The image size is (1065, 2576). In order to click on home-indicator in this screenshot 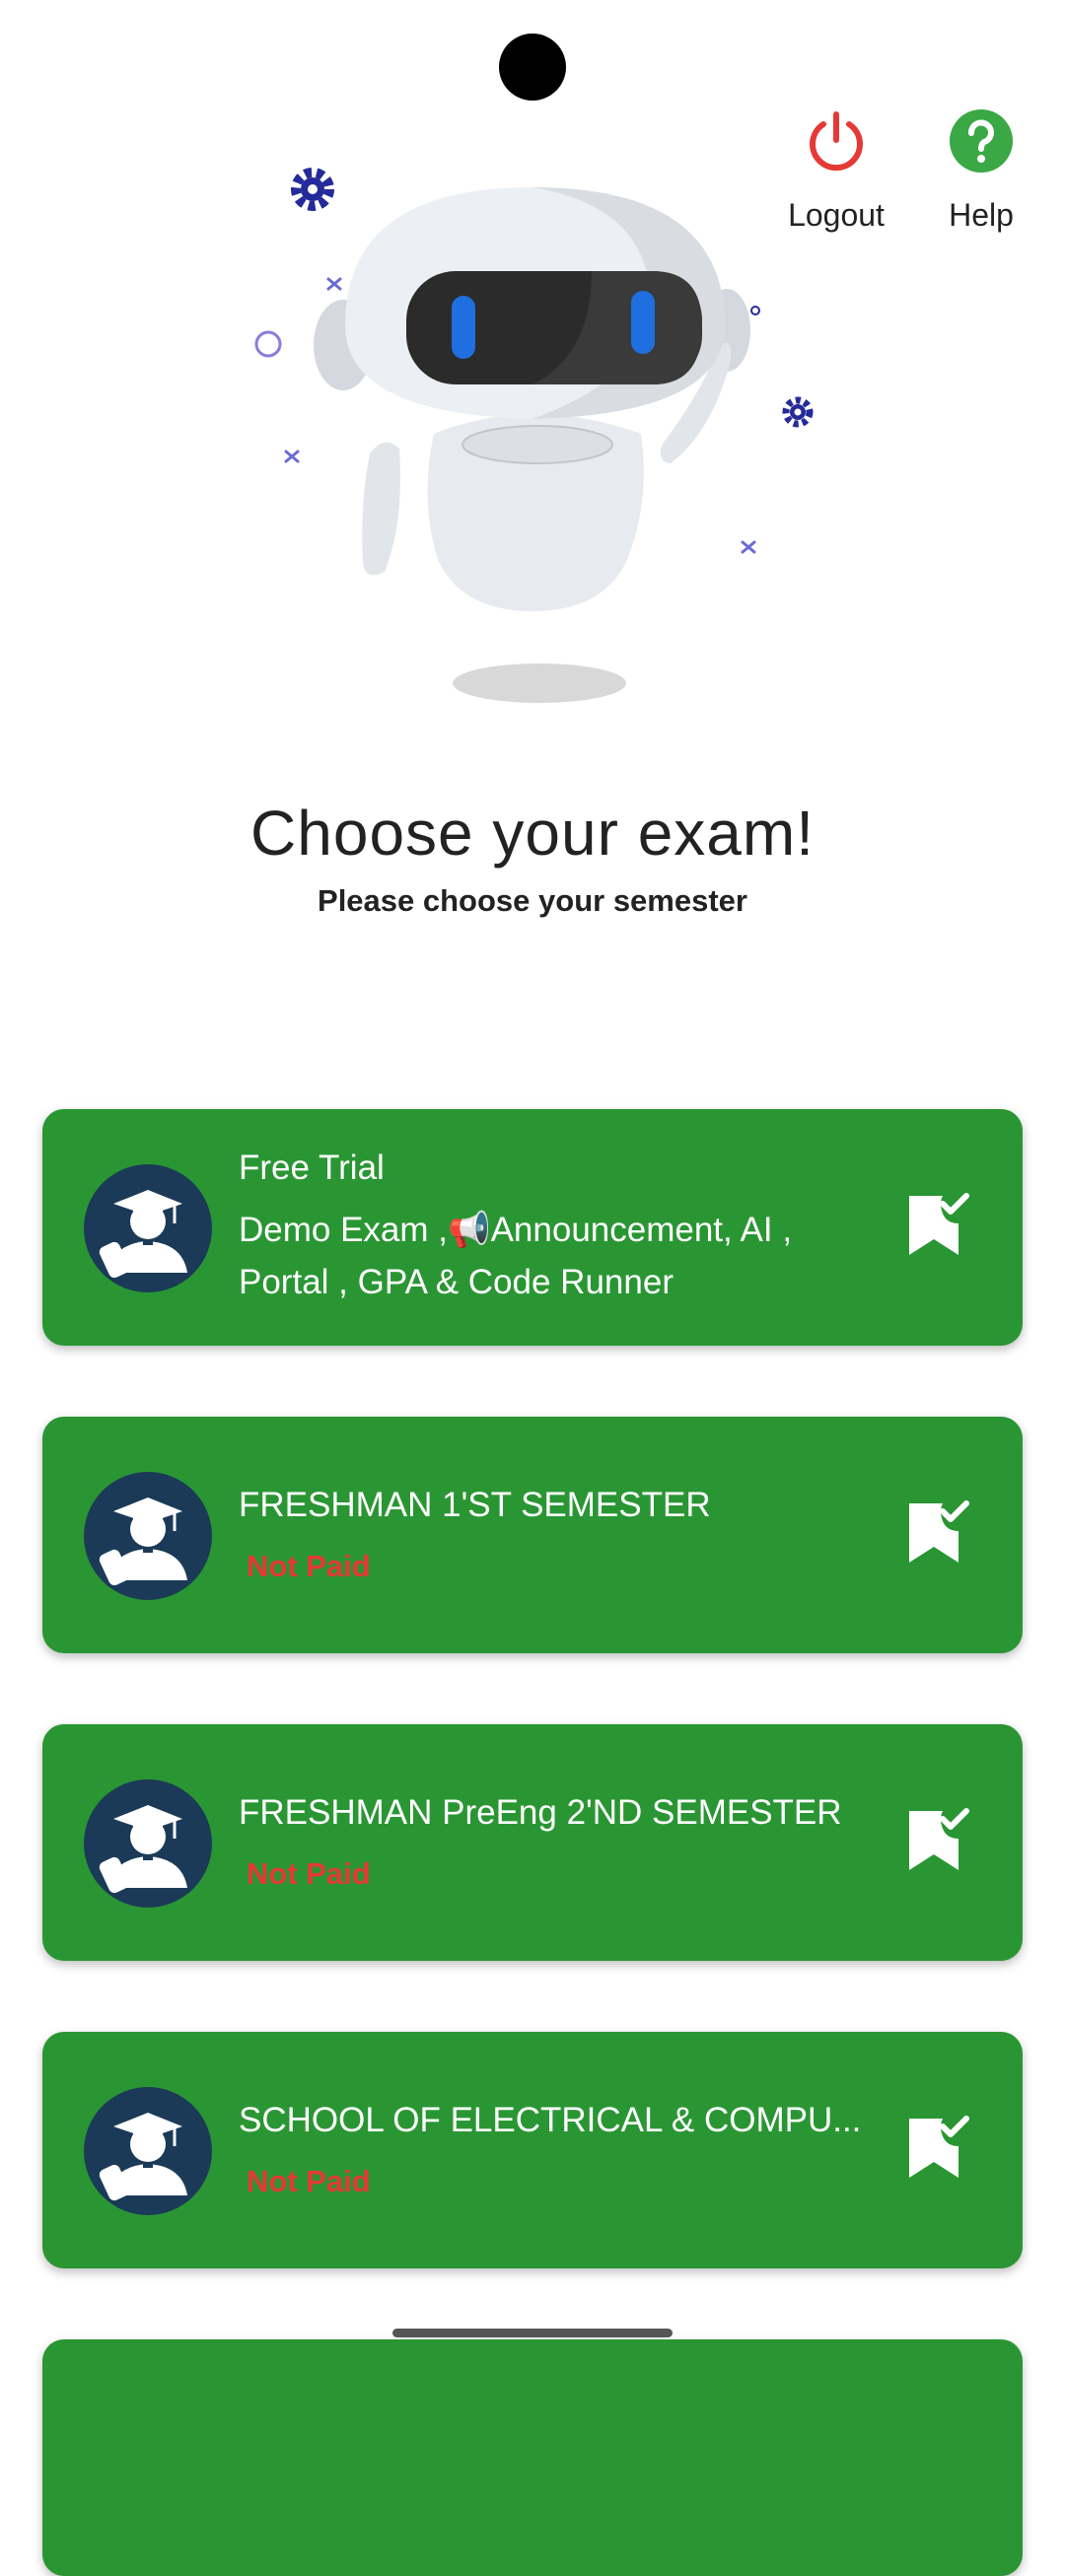, I will do `click(532, 2333)`.